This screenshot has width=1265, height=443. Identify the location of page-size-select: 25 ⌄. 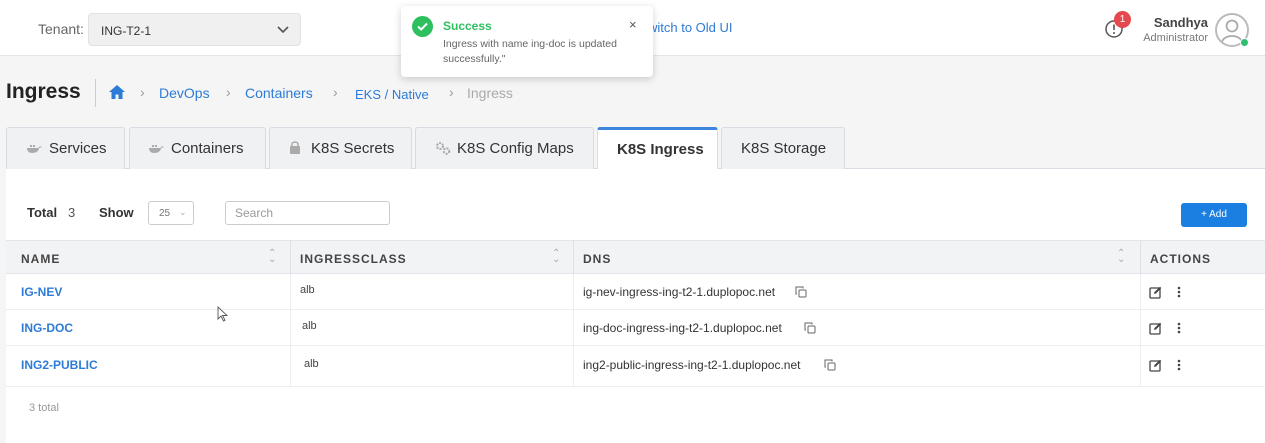
(171, 213).